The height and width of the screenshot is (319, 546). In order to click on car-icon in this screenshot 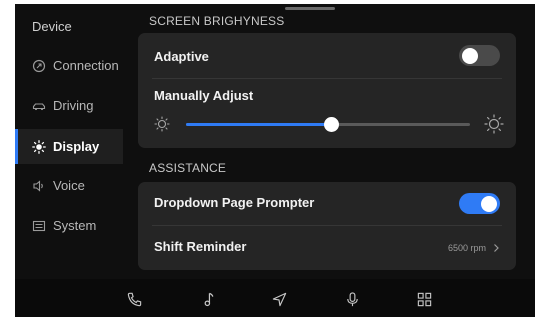, I will do `click(39, 106)`.